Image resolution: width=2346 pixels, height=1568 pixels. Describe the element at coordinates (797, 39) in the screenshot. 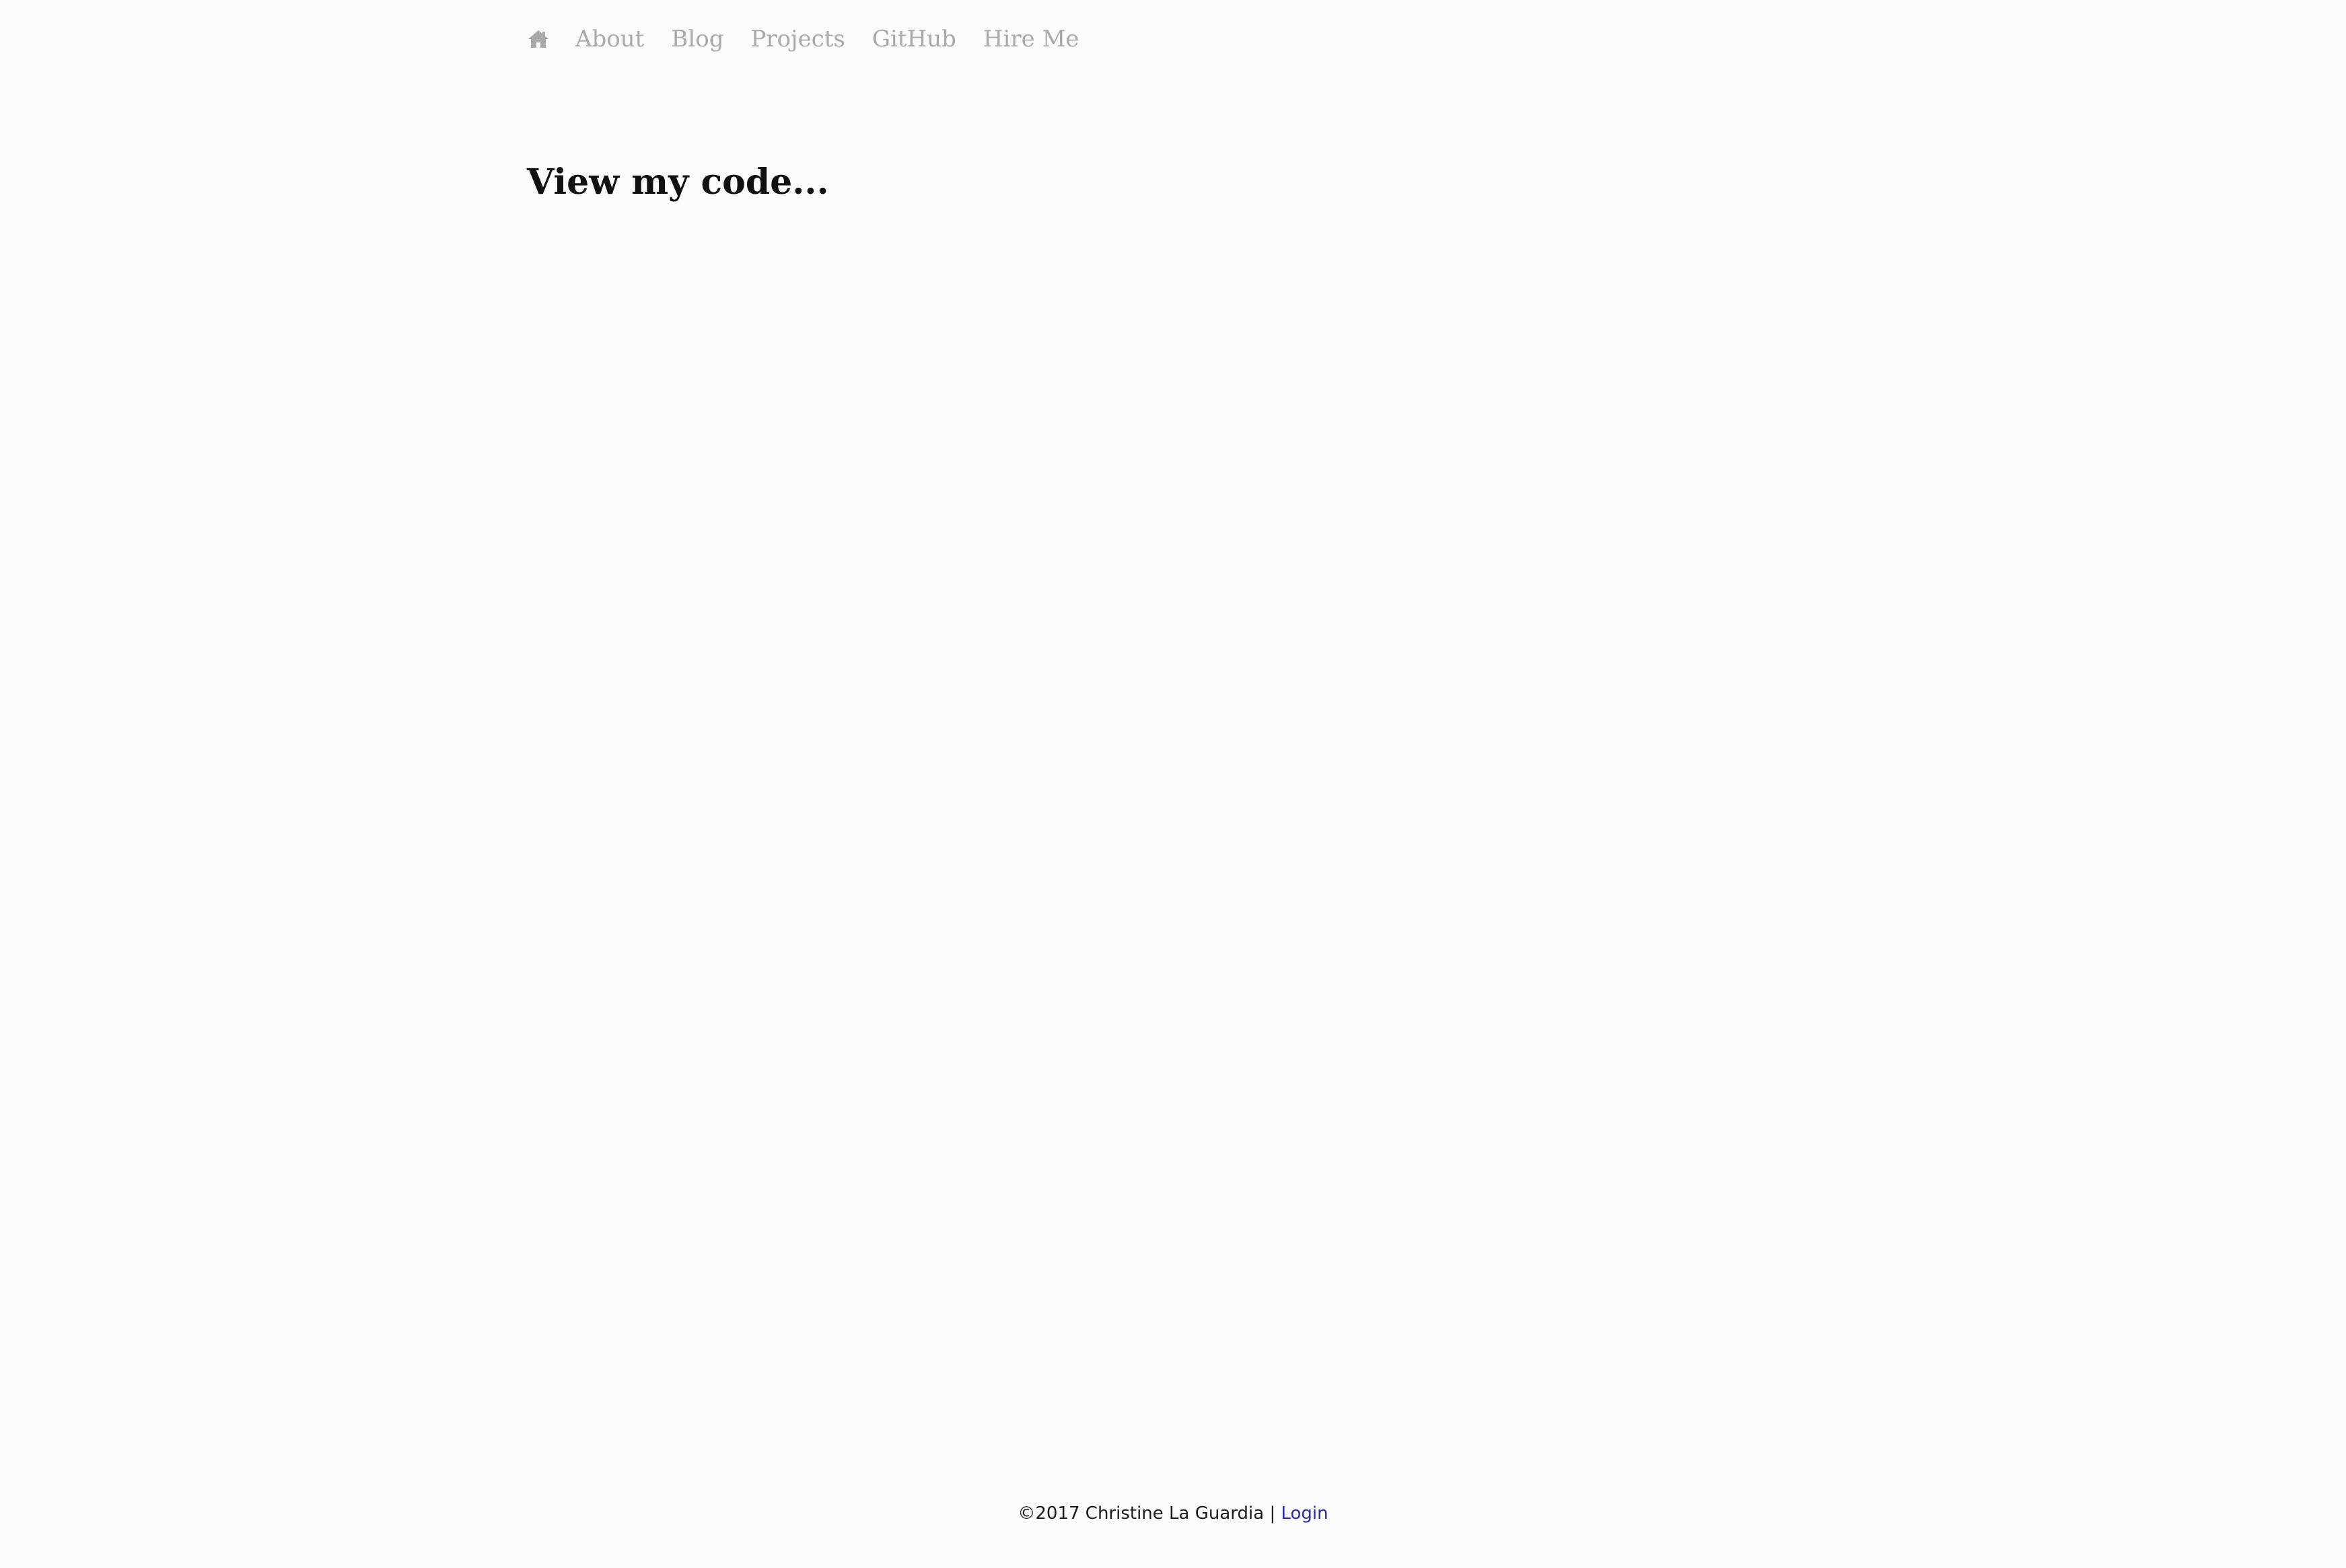

I see `nav-link-projects: Projects` at that location.